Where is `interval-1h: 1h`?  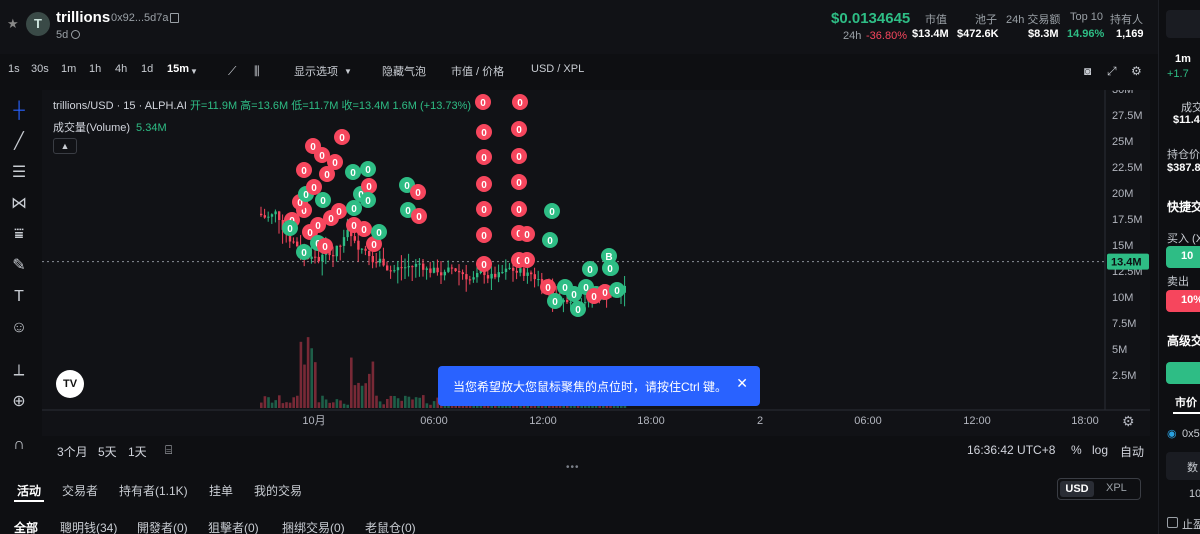
interval-1h: 1h is located at coordinates (95, 69).